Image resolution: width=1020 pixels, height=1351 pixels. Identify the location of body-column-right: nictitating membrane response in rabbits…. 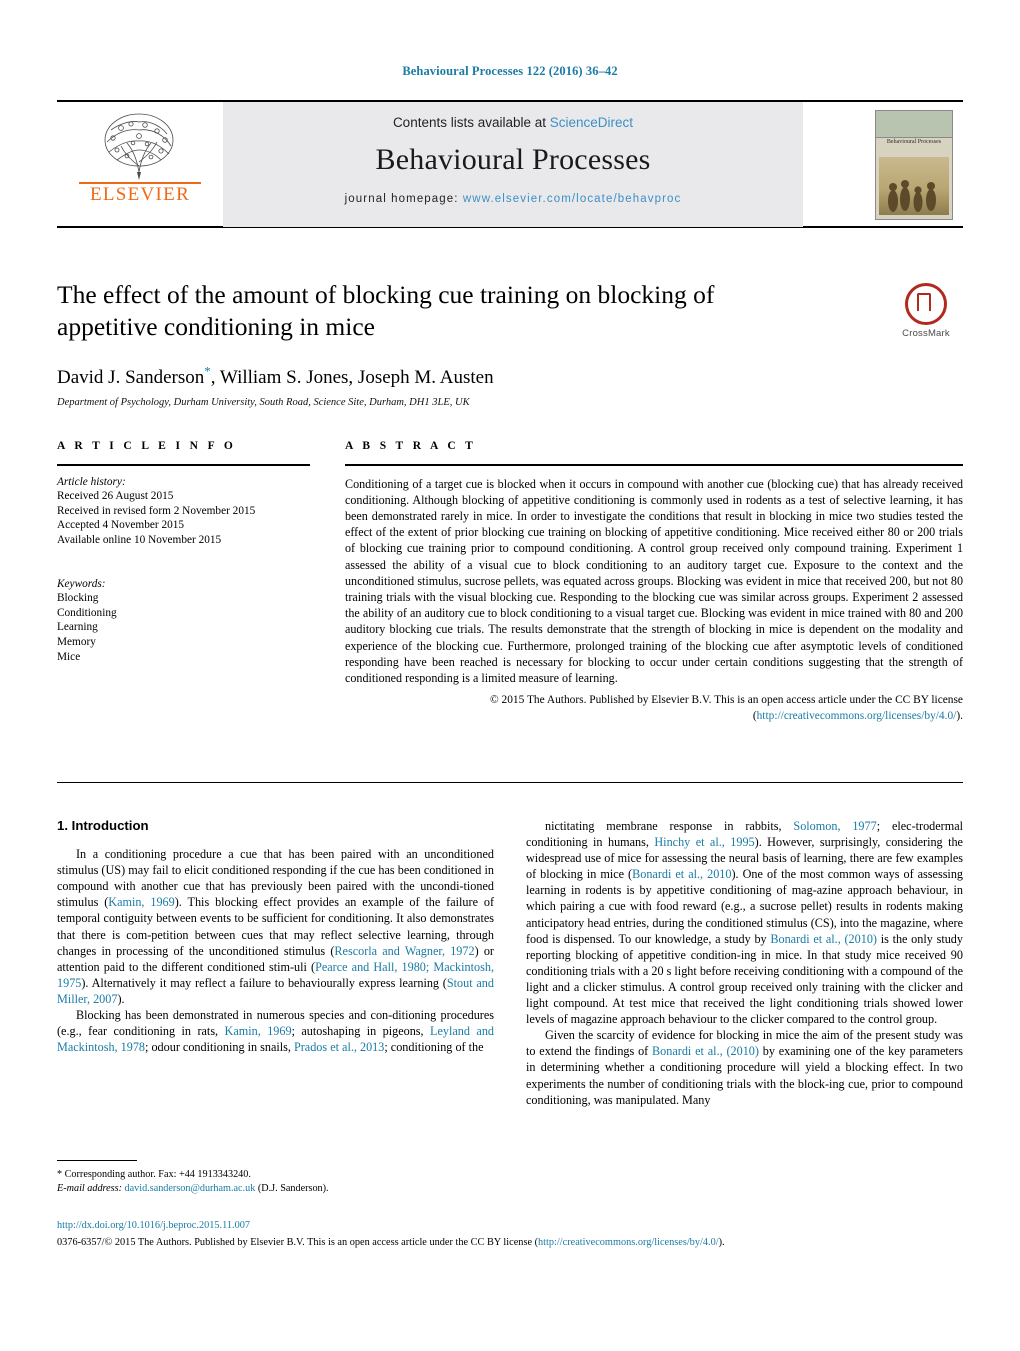
(744, 963).